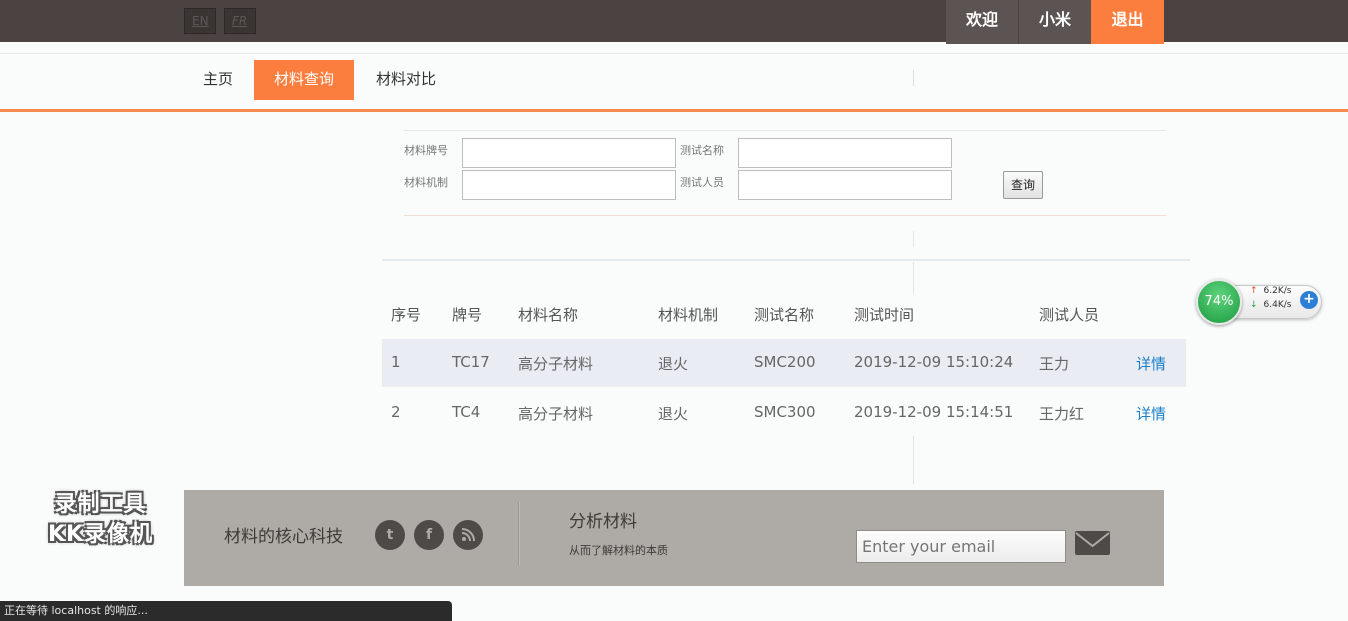 The image size is (1348, 621). I want to click on footer-subtitle: 从而了解材料的本质, so click(618, 550).